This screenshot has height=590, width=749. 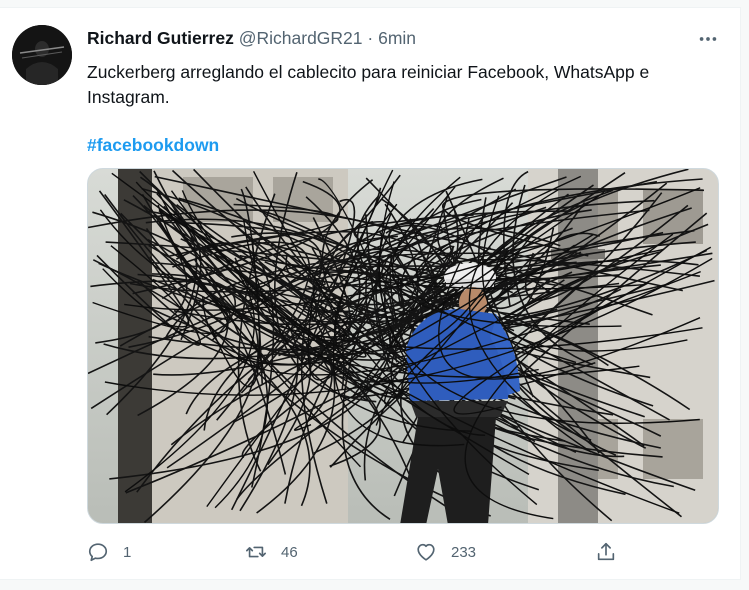 I want to click on tweet-actions-bar: 1 46 233, so click(x=357, y=552).